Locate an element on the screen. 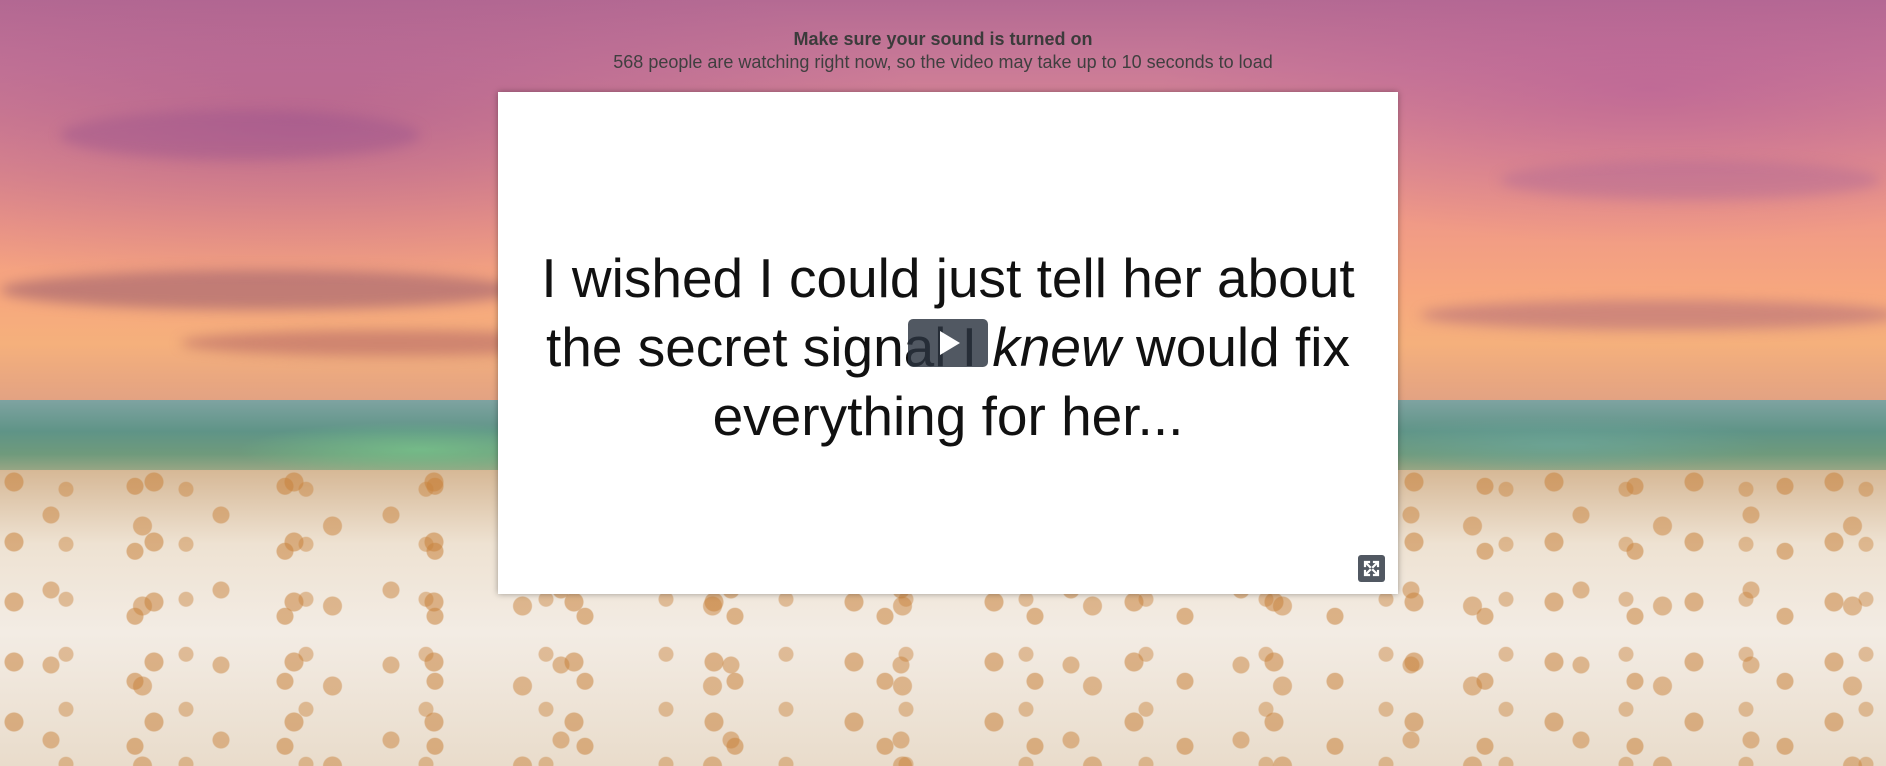  play-button is located at coordinates (948, 343).